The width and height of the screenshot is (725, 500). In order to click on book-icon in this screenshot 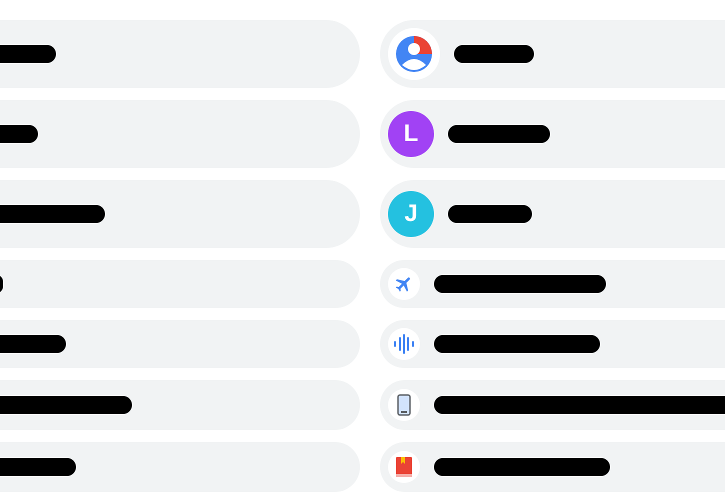, I will do `click(404, 467)`.